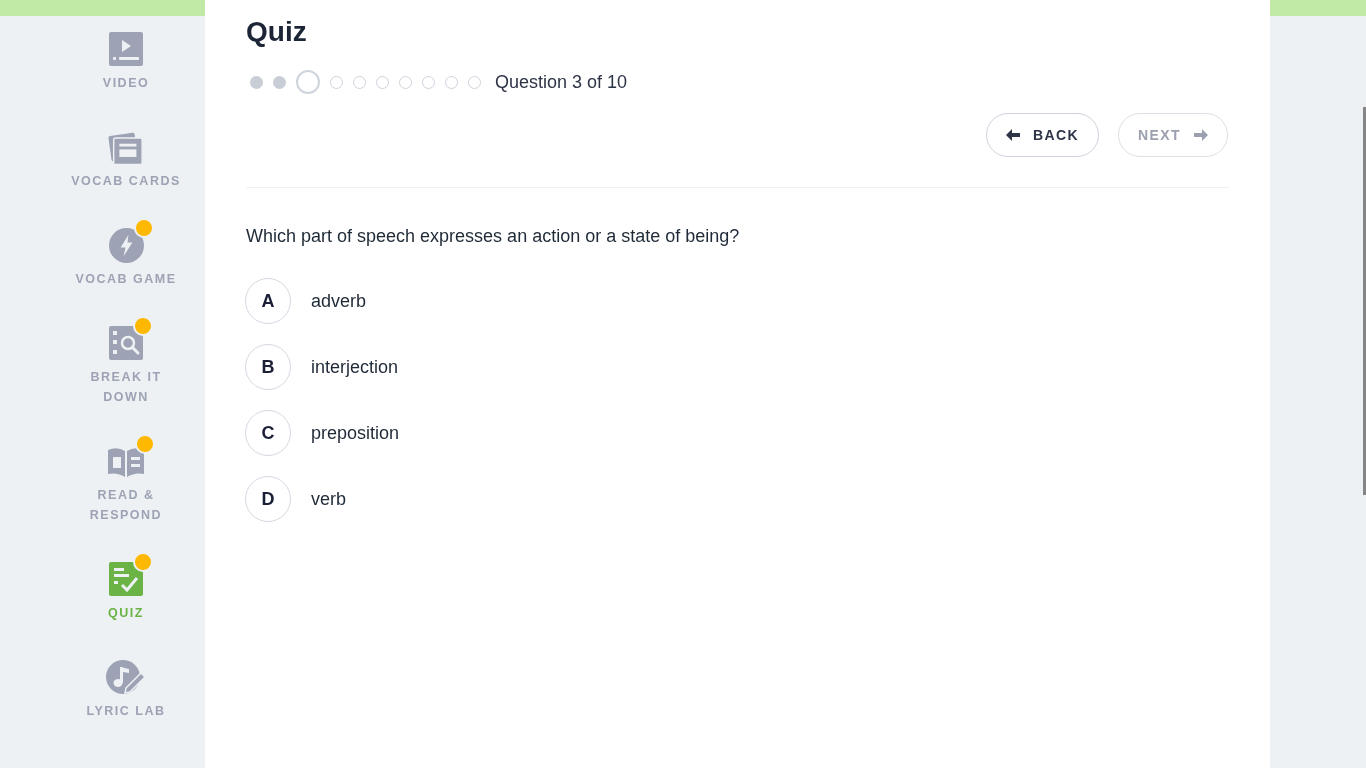  Describe the element at coordinates (1043, 135) in the screenshot. I see `back-button: BACK` at that location.